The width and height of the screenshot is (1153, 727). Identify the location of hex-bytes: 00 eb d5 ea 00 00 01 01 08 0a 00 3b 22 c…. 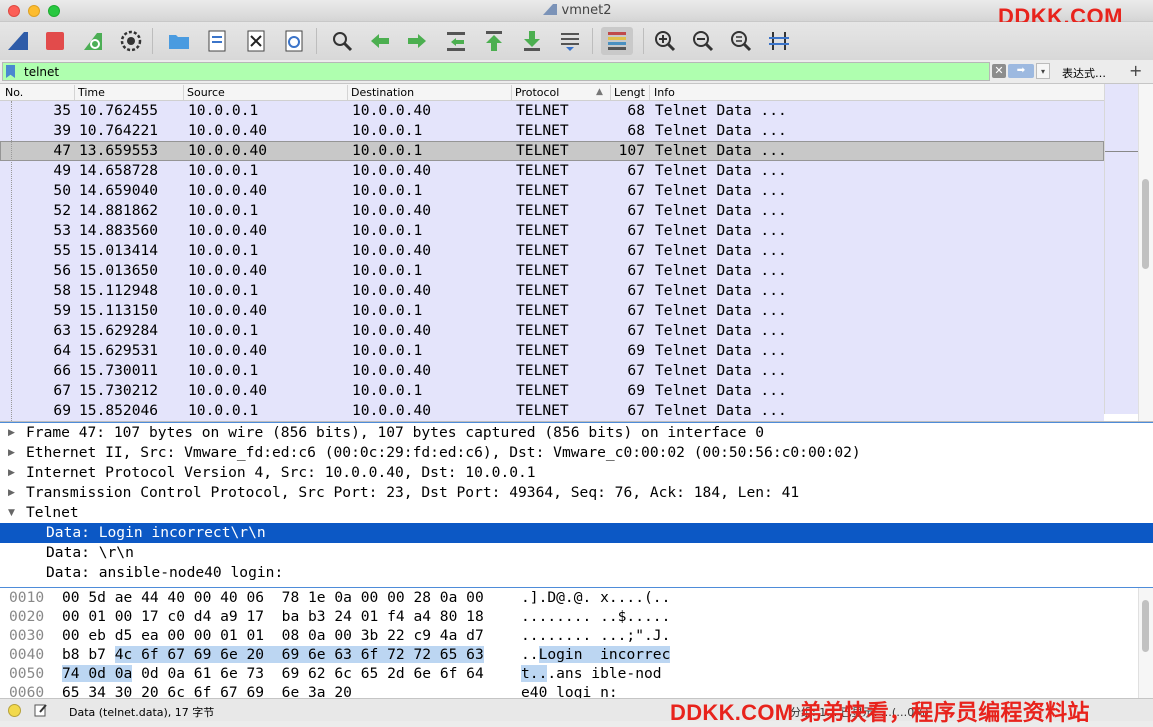
(273, 635).